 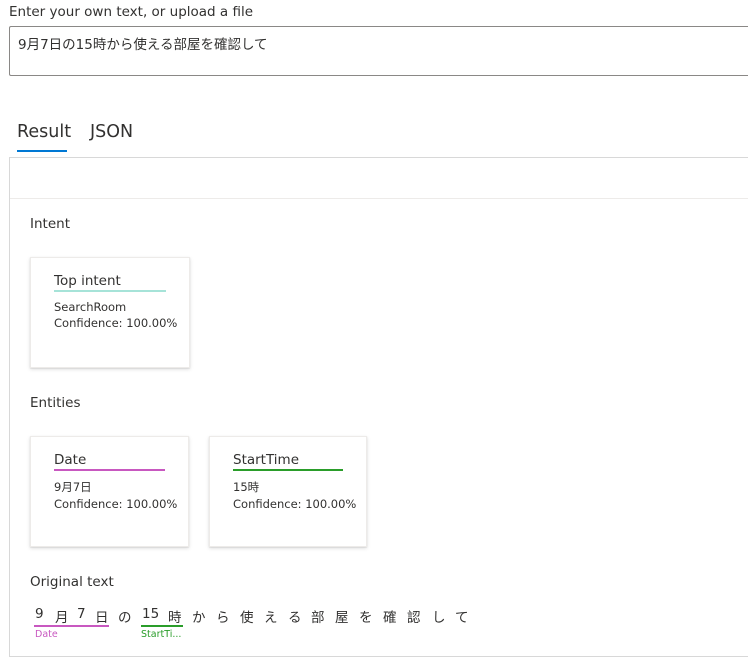 What do you see at coordinates (55, 403) in the screenshot?
I see `entities-section-title: Entities` at bounding box center [55, 403].